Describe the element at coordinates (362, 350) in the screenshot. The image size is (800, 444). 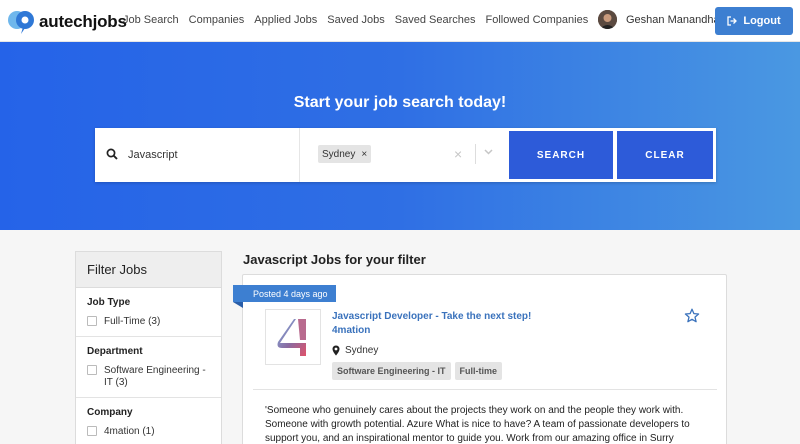
I see `job-location-label: Sydney` at that location.